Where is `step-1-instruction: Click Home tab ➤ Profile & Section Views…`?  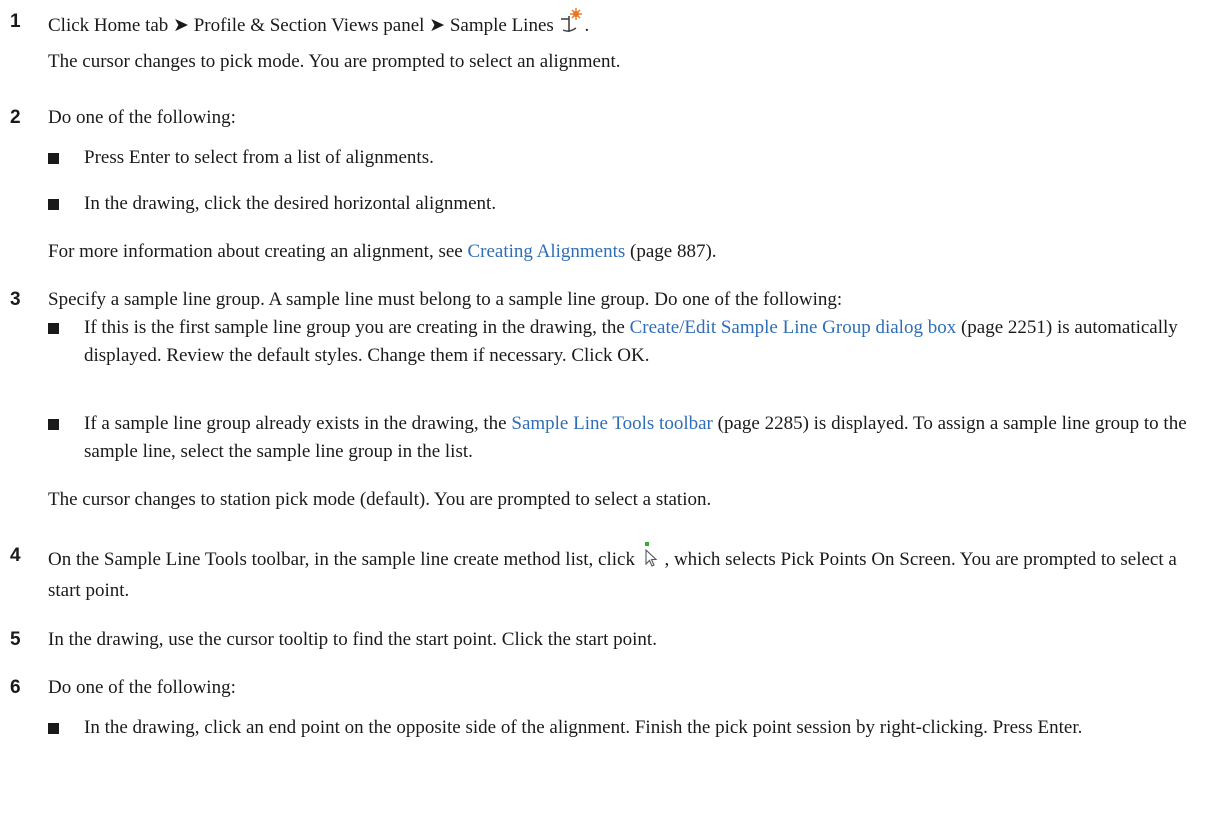
step-1-instruction: Click Home tab ➤ Profile & Section Views… is located at coordinates (301, 25).